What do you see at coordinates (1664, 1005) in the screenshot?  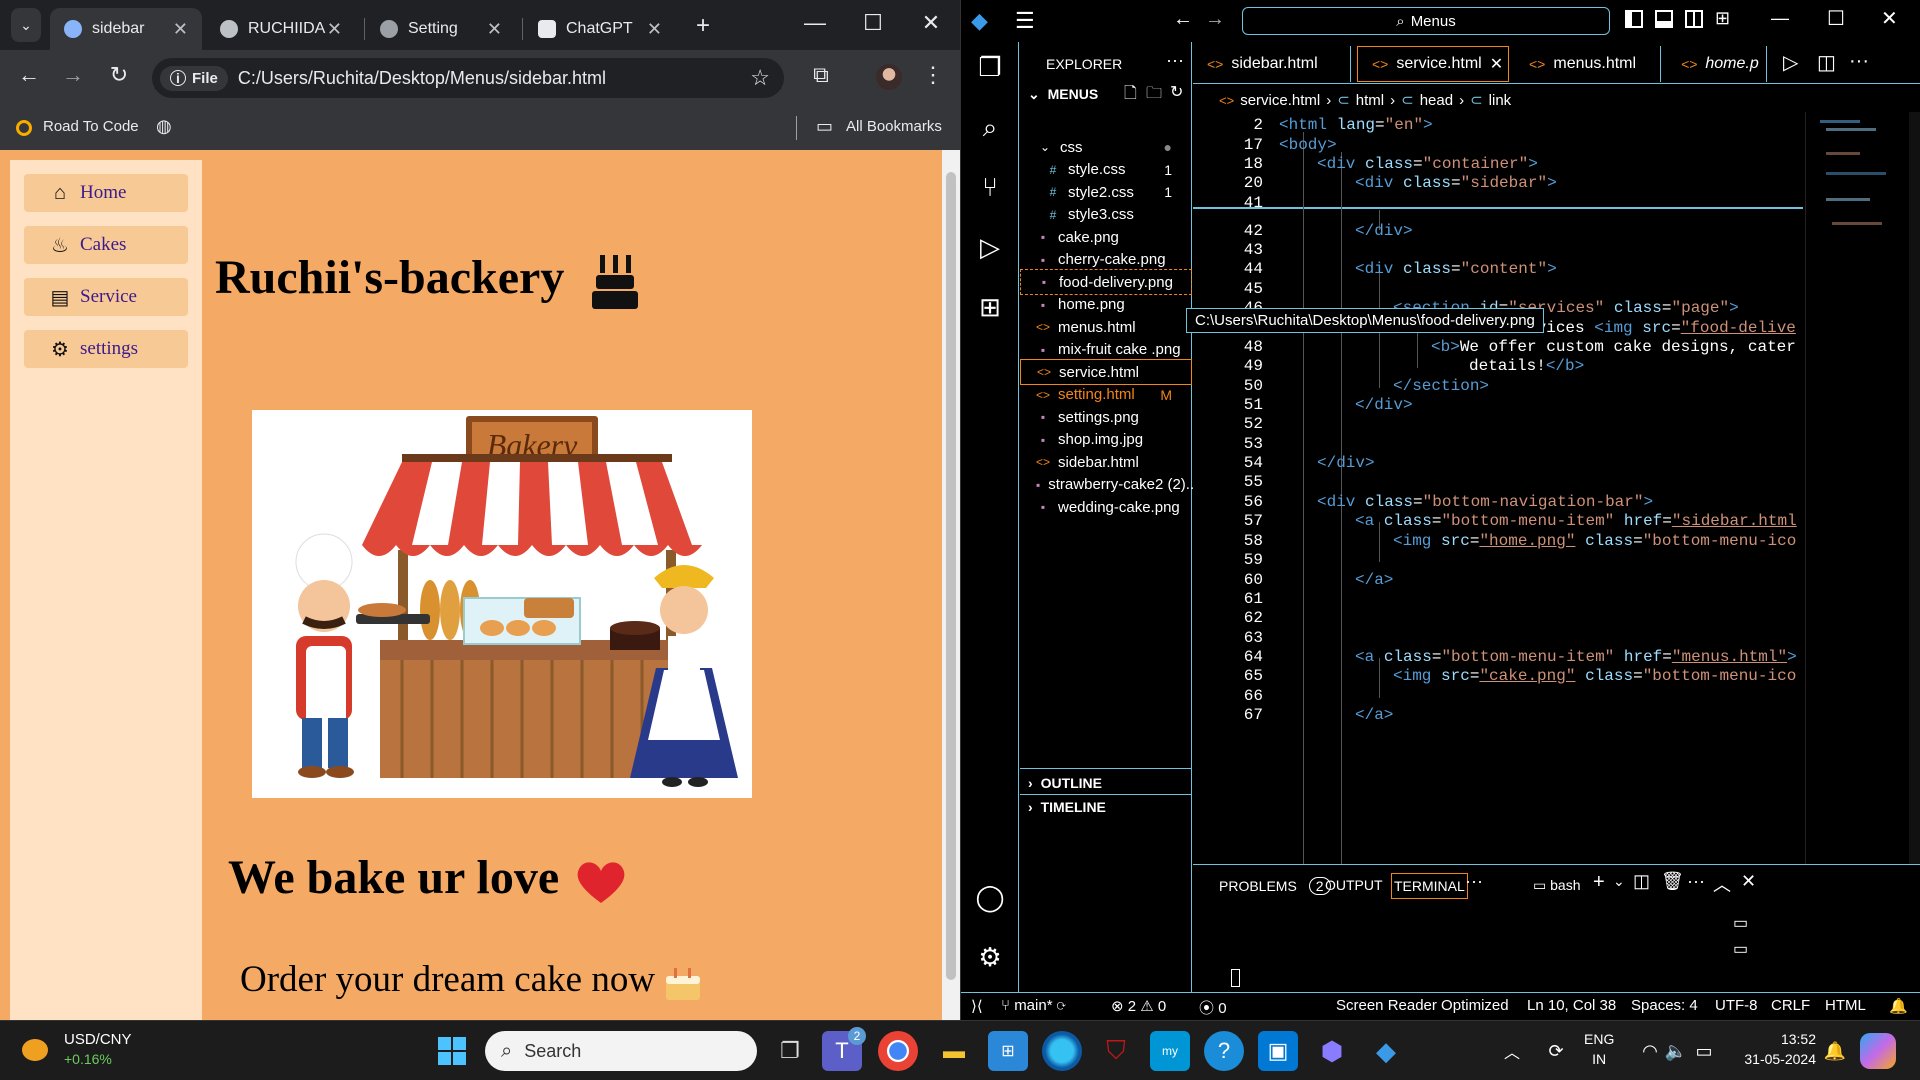 I see `indentation: Spaces: 4` at bounding box center [1664, 1005].